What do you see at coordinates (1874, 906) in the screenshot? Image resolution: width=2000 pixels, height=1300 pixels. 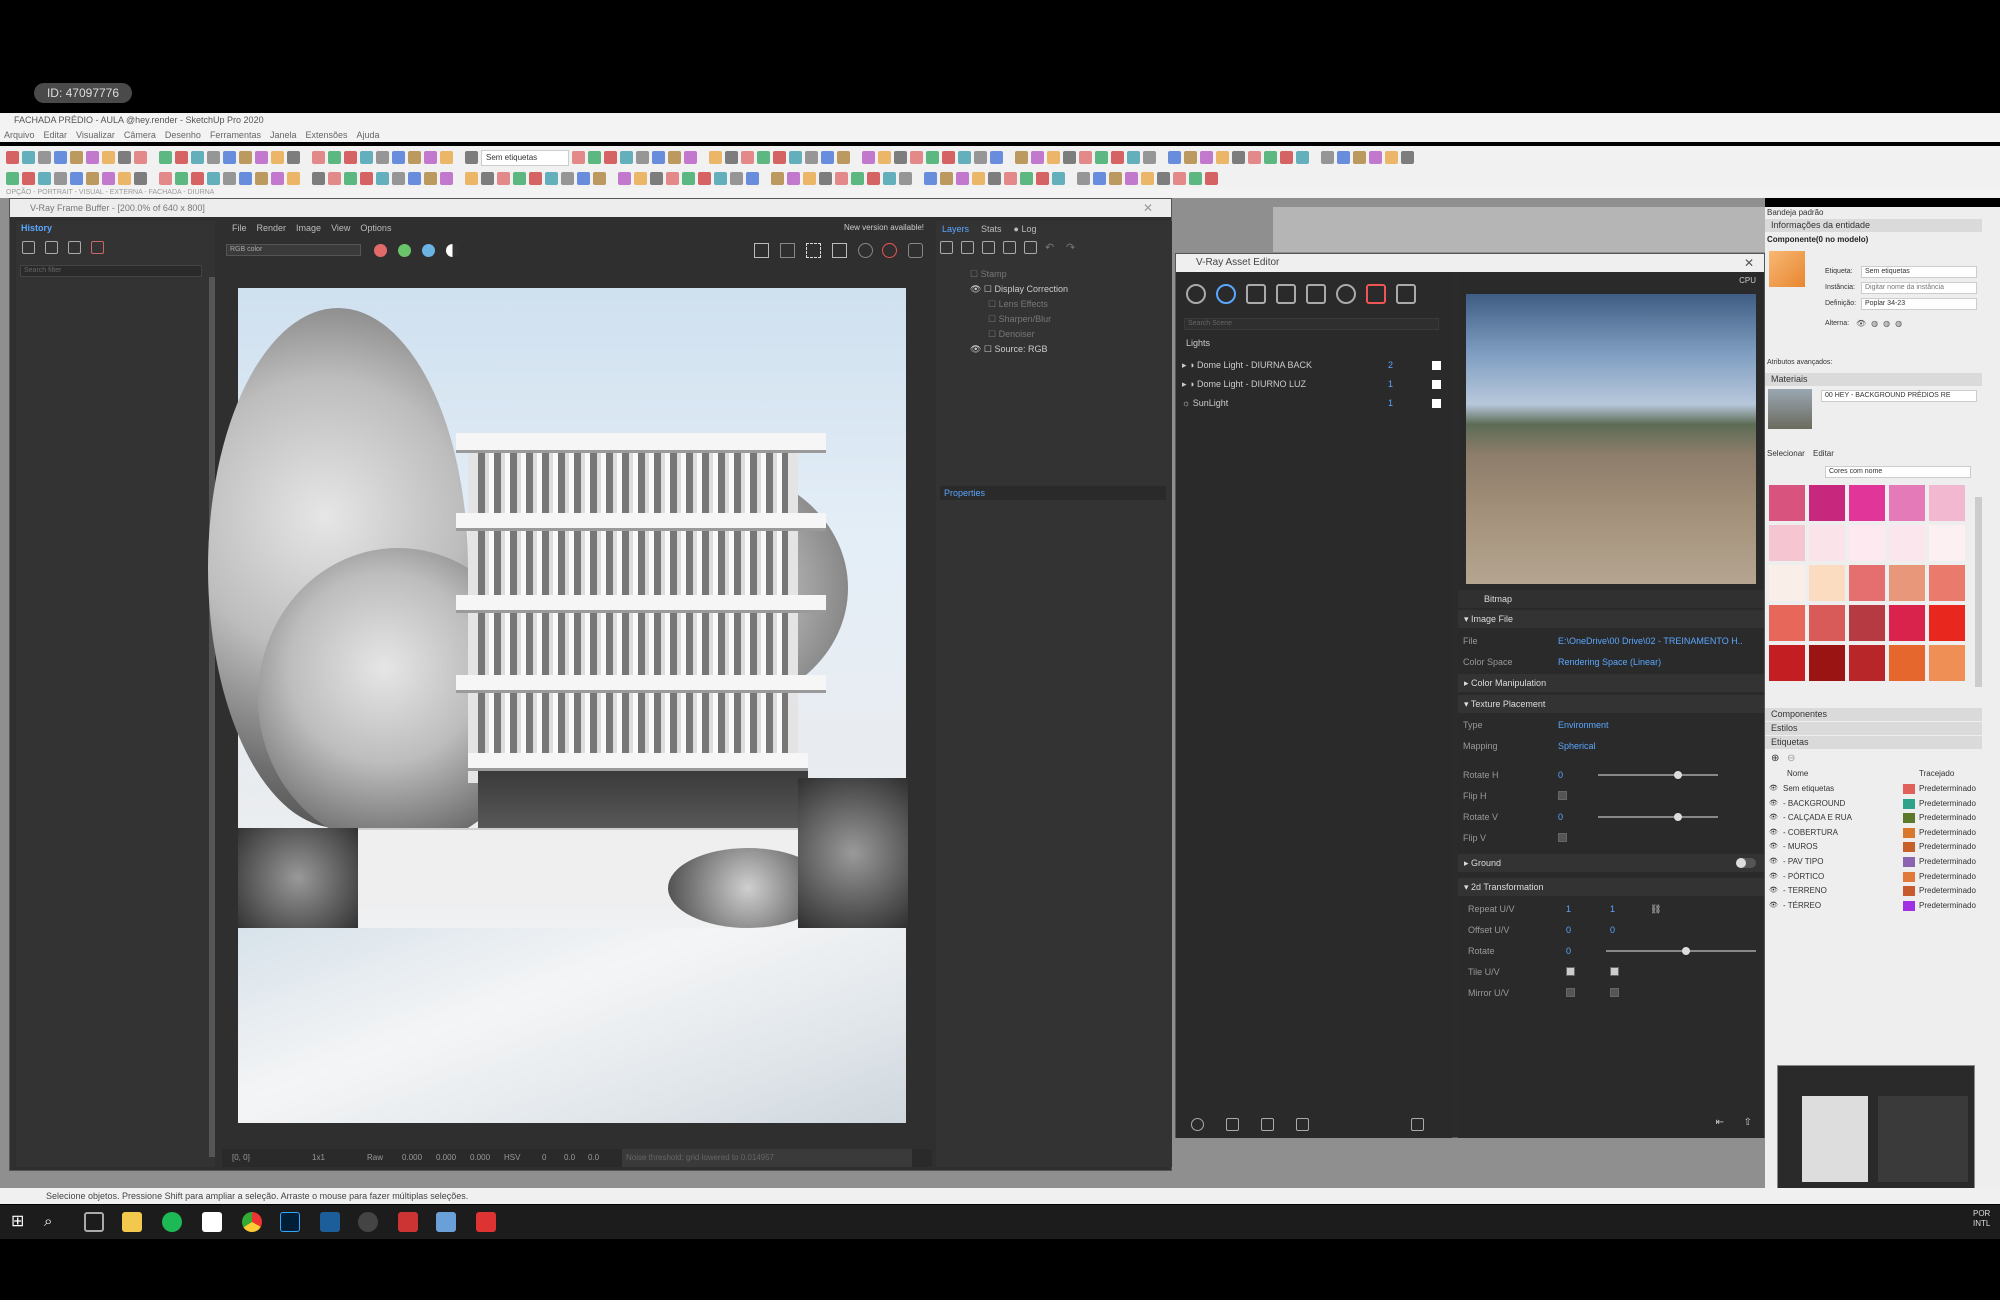 I see `tag-row: 👁 - TÉRREO Predeterminado` at bounding box center [1874, 906].